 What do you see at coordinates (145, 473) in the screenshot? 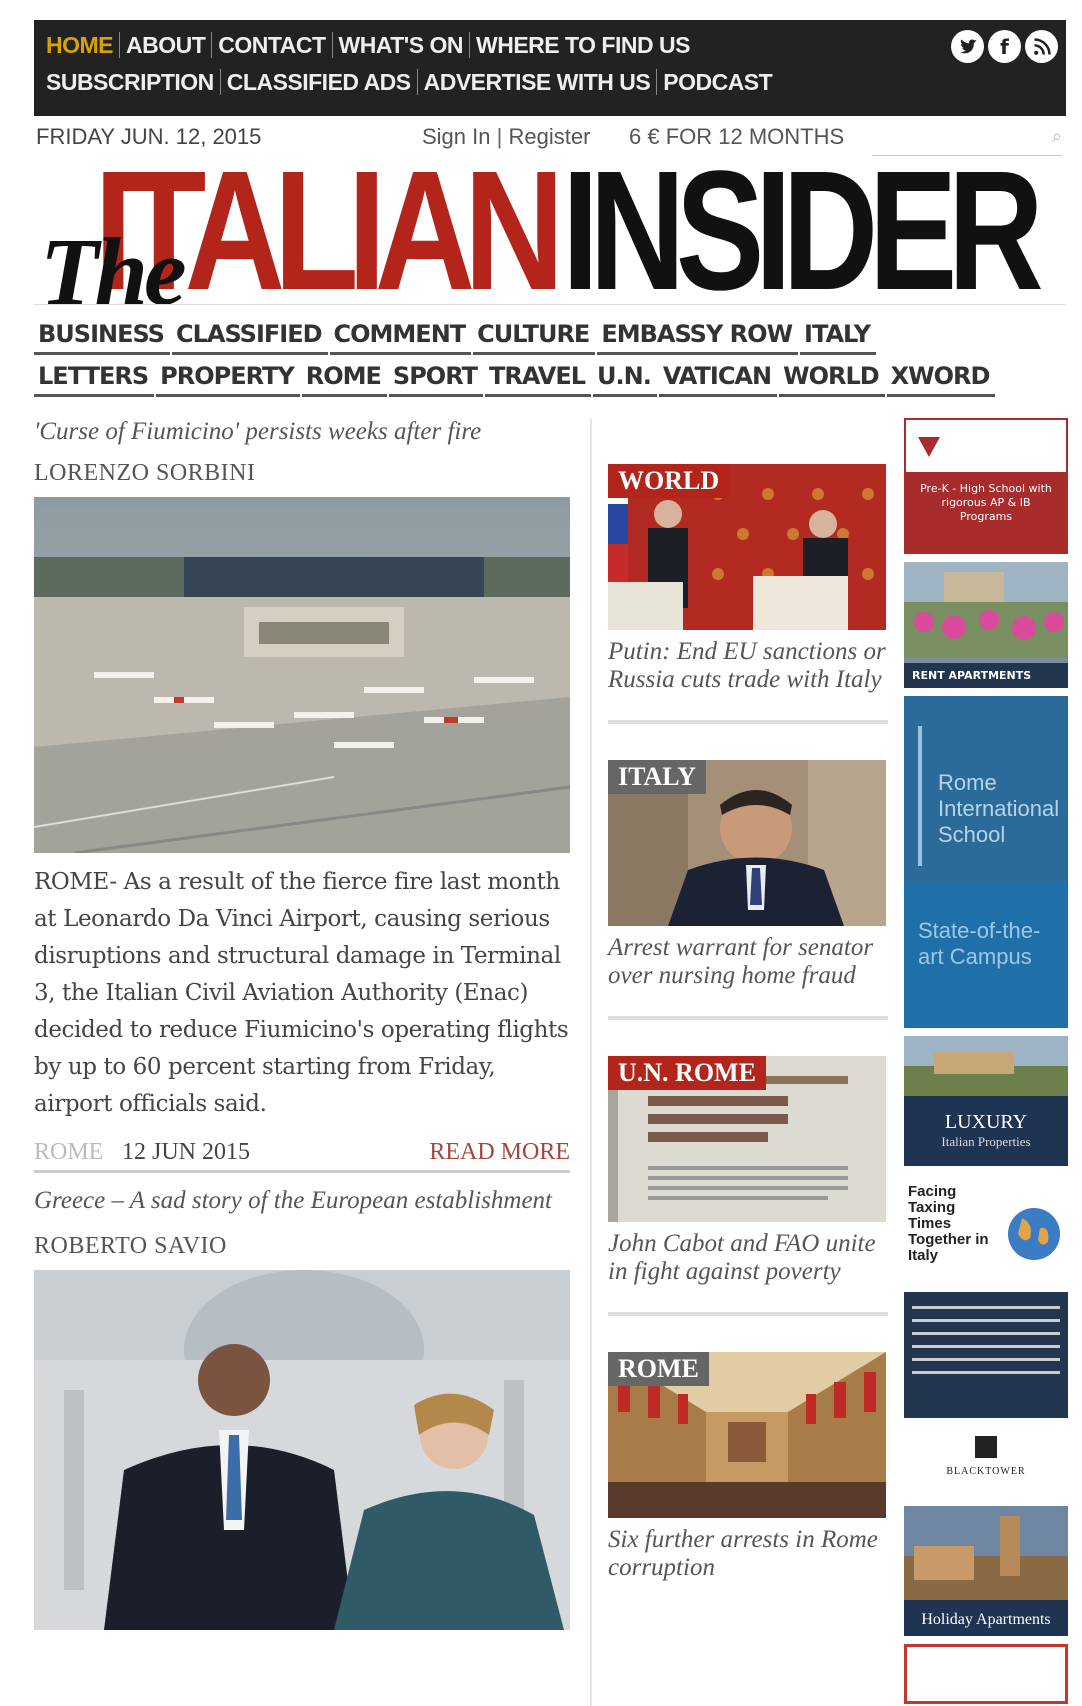
I see `lead-article-author: LORENZO SORBINI` at bounding box center [145, 473].